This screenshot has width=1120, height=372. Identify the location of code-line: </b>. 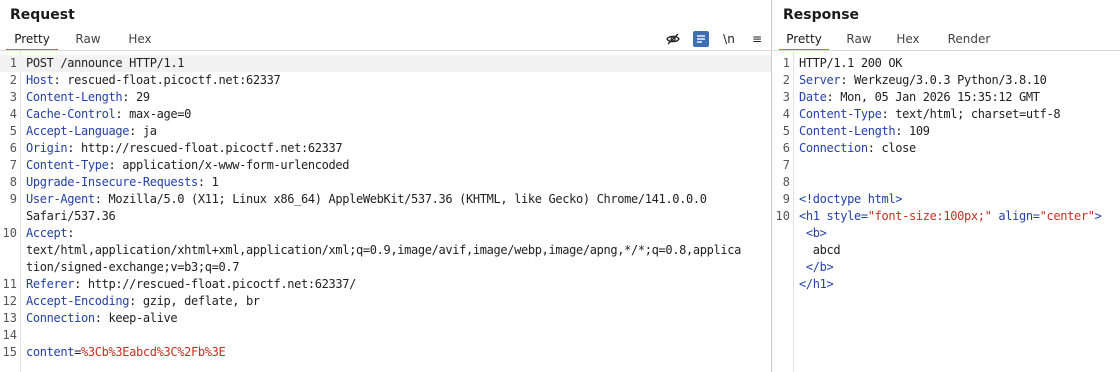
(946, 267).